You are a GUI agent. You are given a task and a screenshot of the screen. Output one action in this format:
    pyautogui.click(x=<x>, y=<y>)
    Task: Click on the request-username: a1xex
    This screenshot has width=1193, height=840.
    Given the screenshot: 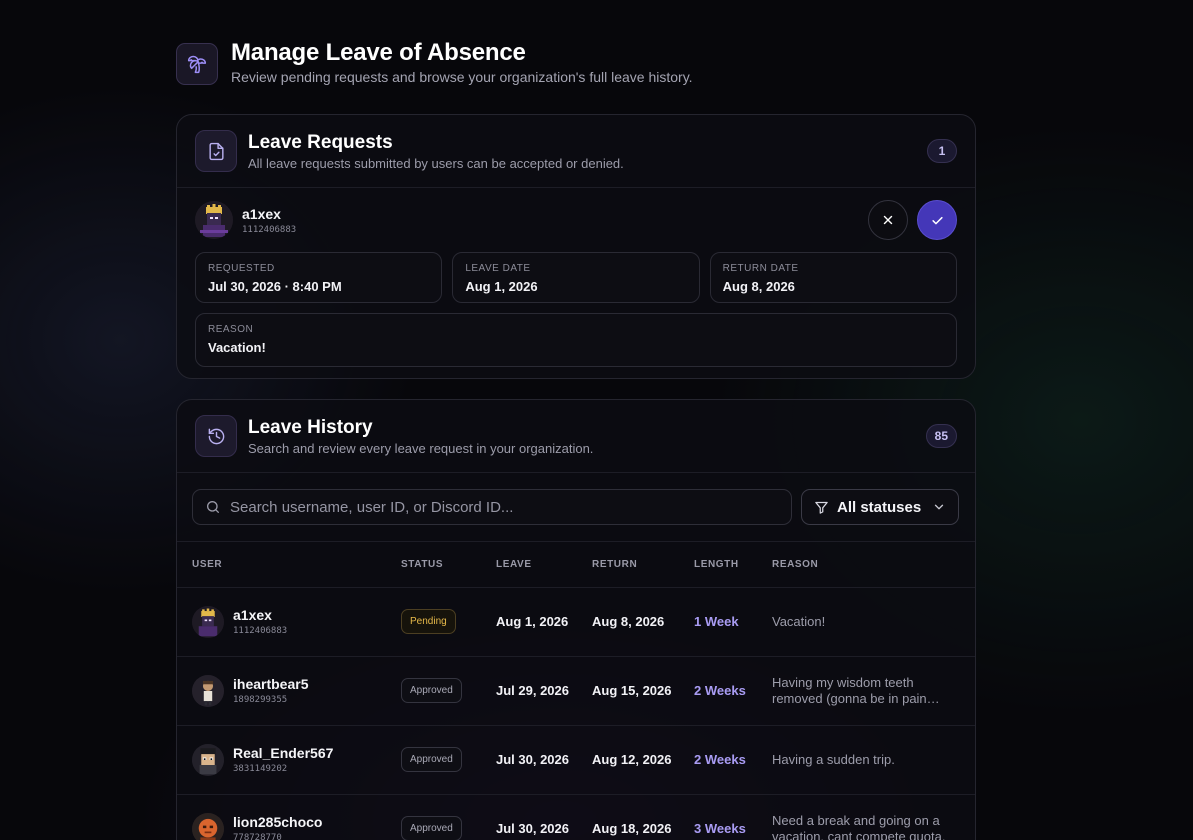 What is the action you would take?
    pyautogui.click(x=261, y=213)
    